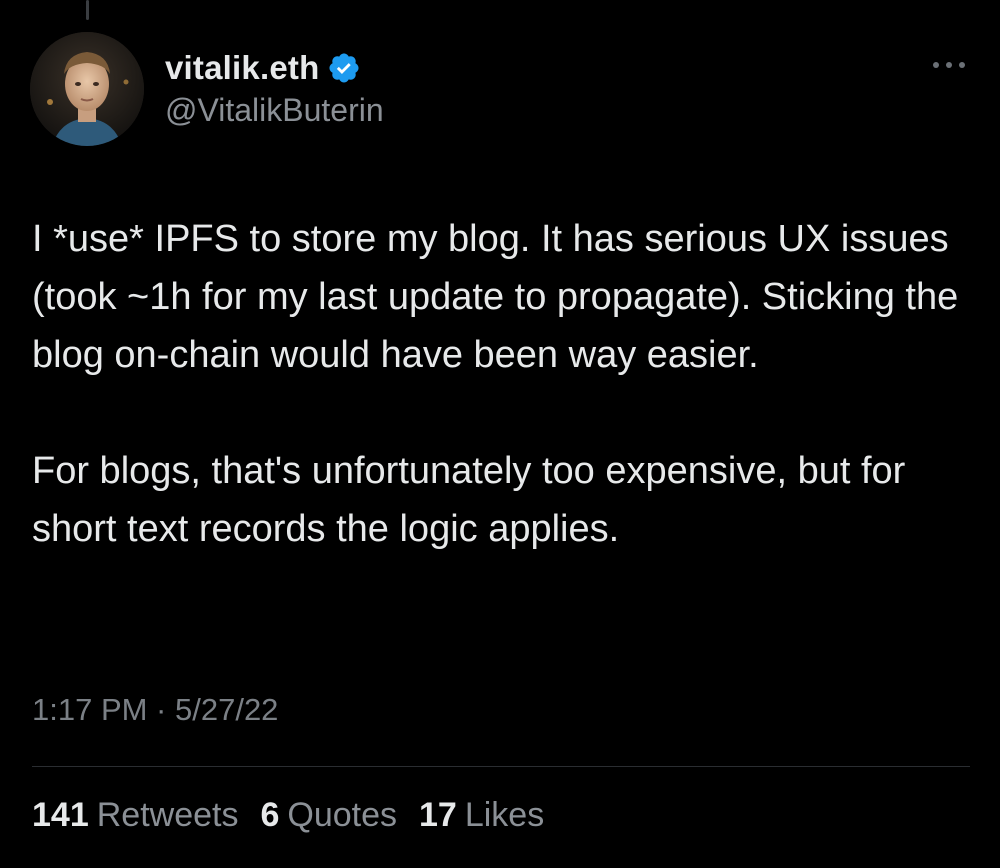 The height and width of the screenshot is (868, 1000). Describe the element at coordinates (949, 65) in the screenshot. I see `more-options-icon` at that location.